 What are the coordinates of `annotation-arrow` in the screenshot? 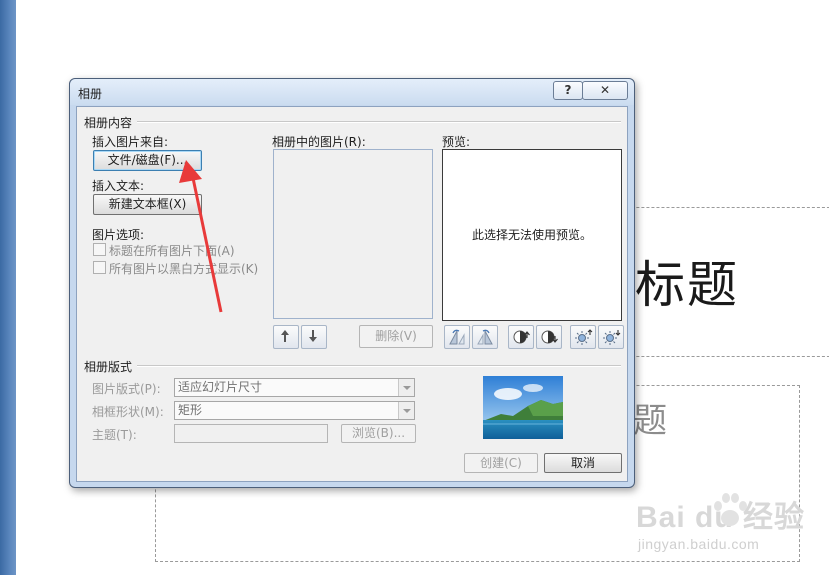 It's located at (201, 236).